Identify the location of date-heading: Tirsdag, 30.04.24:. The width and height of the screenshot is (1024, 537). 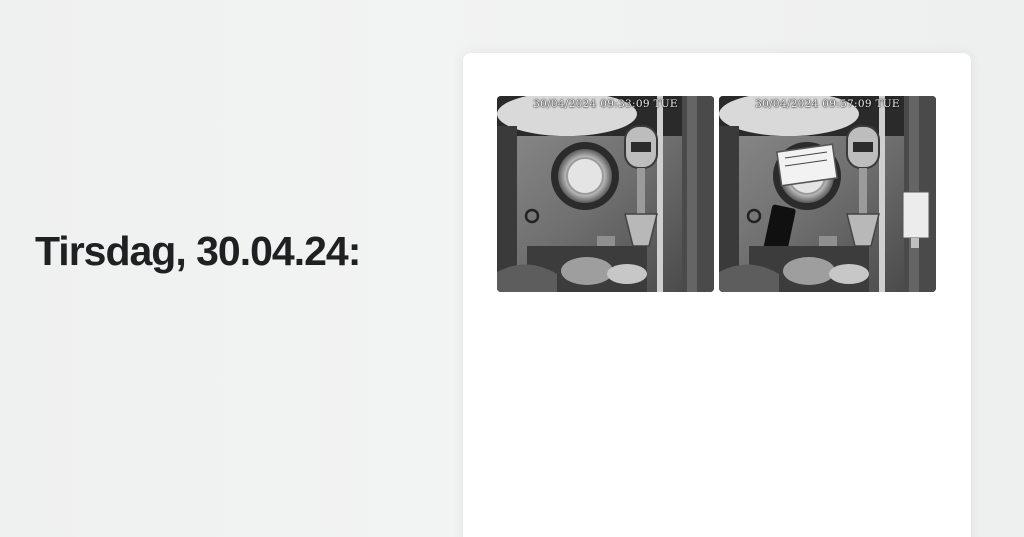
(198, 251).